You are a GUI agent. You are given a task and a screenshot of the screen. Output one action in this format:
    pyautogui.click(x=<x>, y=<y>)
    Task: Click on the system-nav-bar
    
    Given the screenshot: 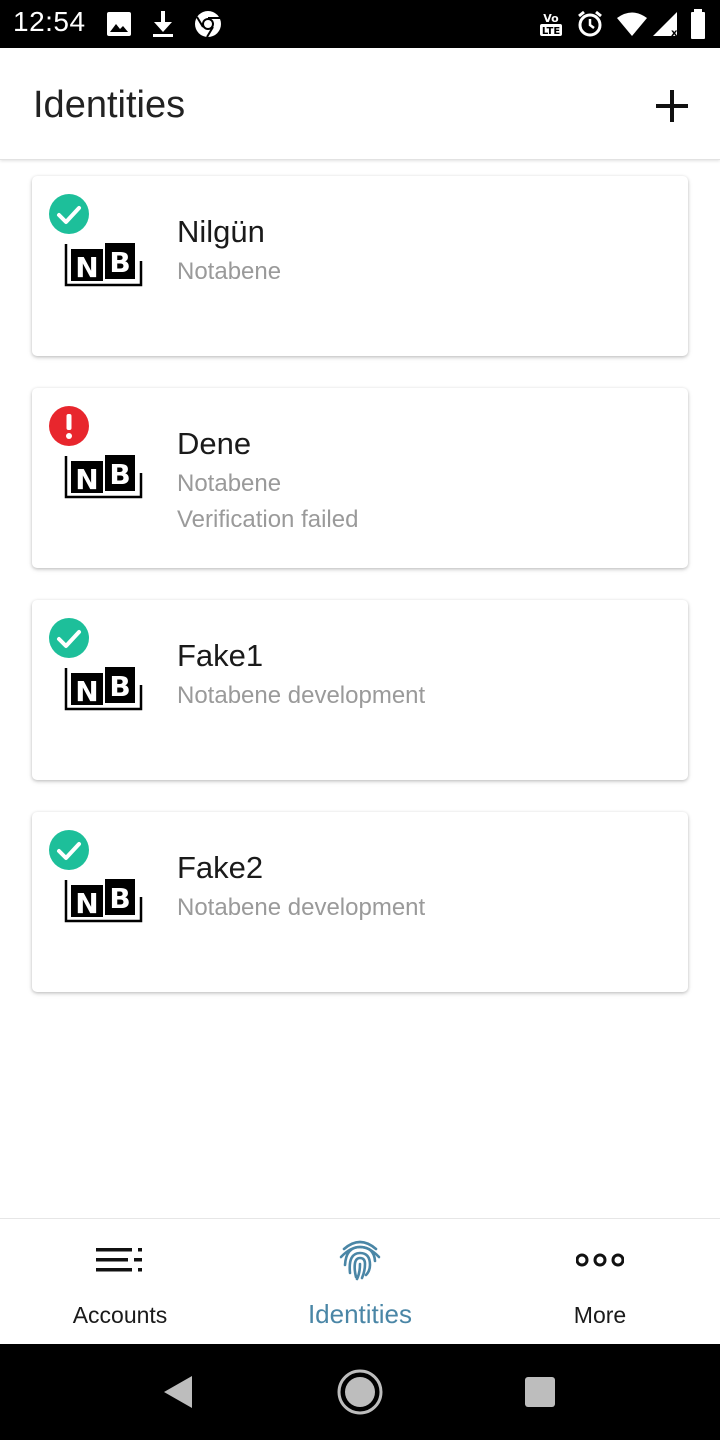 What is the action you would take?
    pyautogui.click(x=360, y=1392)
    